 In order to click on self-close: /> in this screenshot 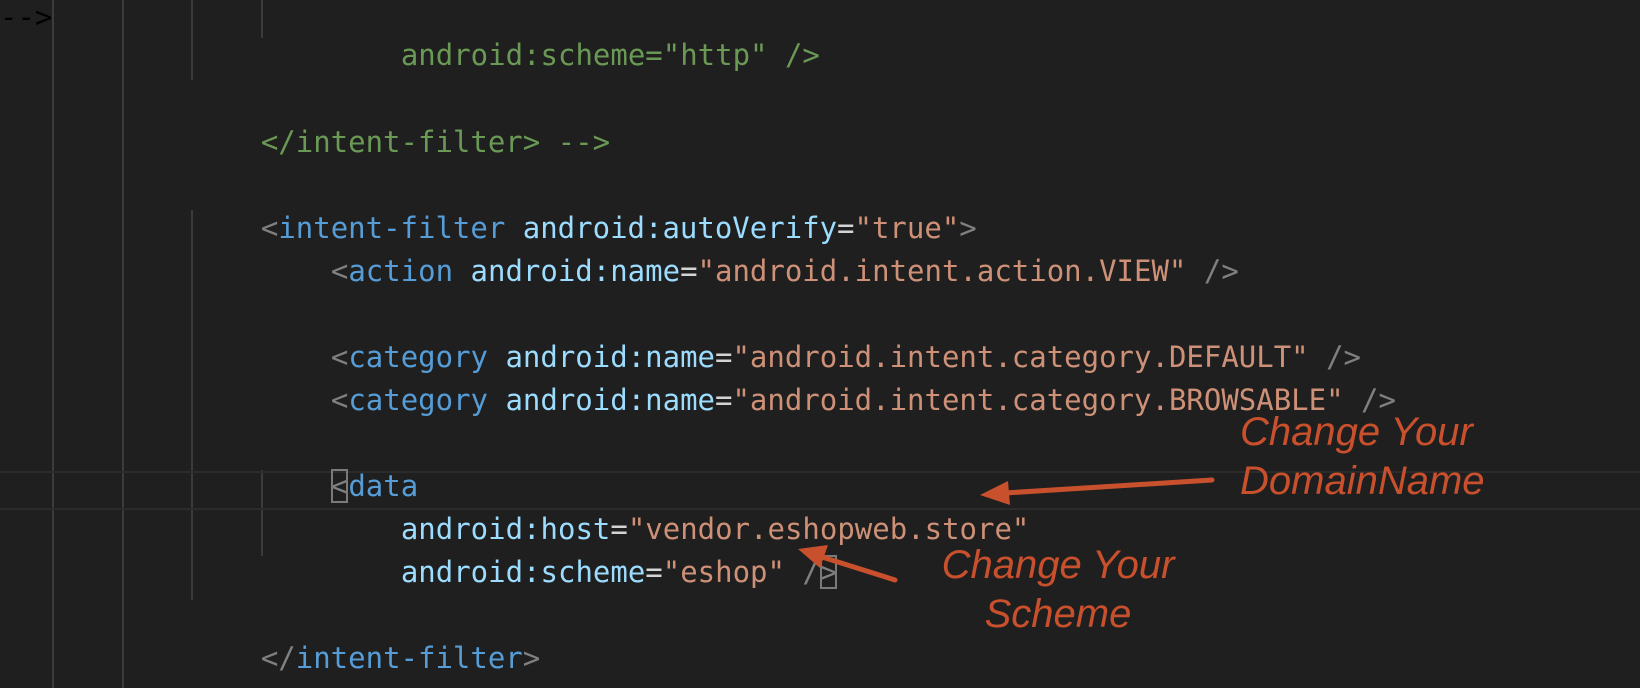, I will do `click(1212, 271)`.